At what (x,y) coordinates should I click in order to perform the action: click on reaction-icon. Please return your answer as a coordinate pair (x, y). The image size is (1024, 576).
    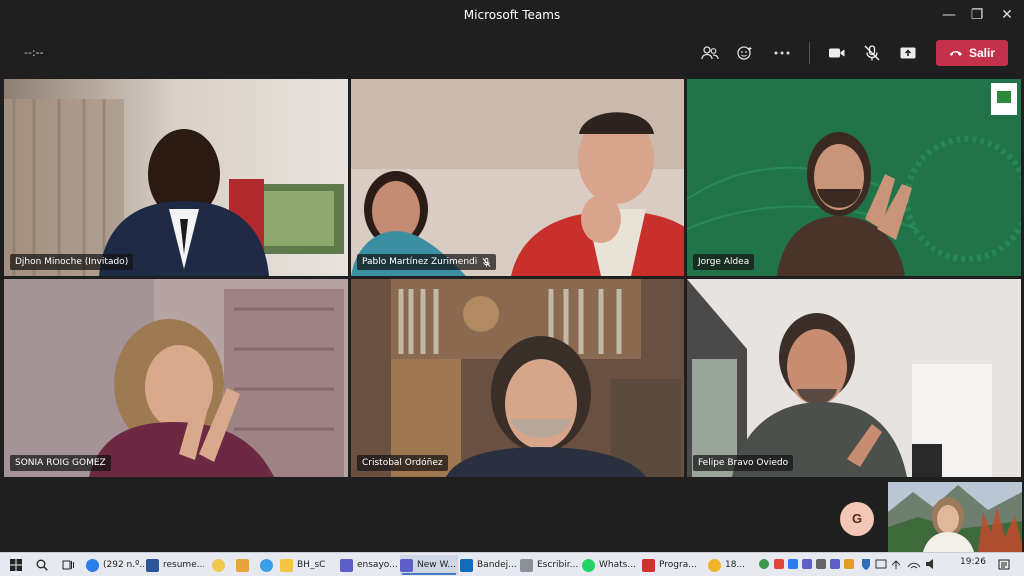
    Looking at the image, I should click on (744, 53).